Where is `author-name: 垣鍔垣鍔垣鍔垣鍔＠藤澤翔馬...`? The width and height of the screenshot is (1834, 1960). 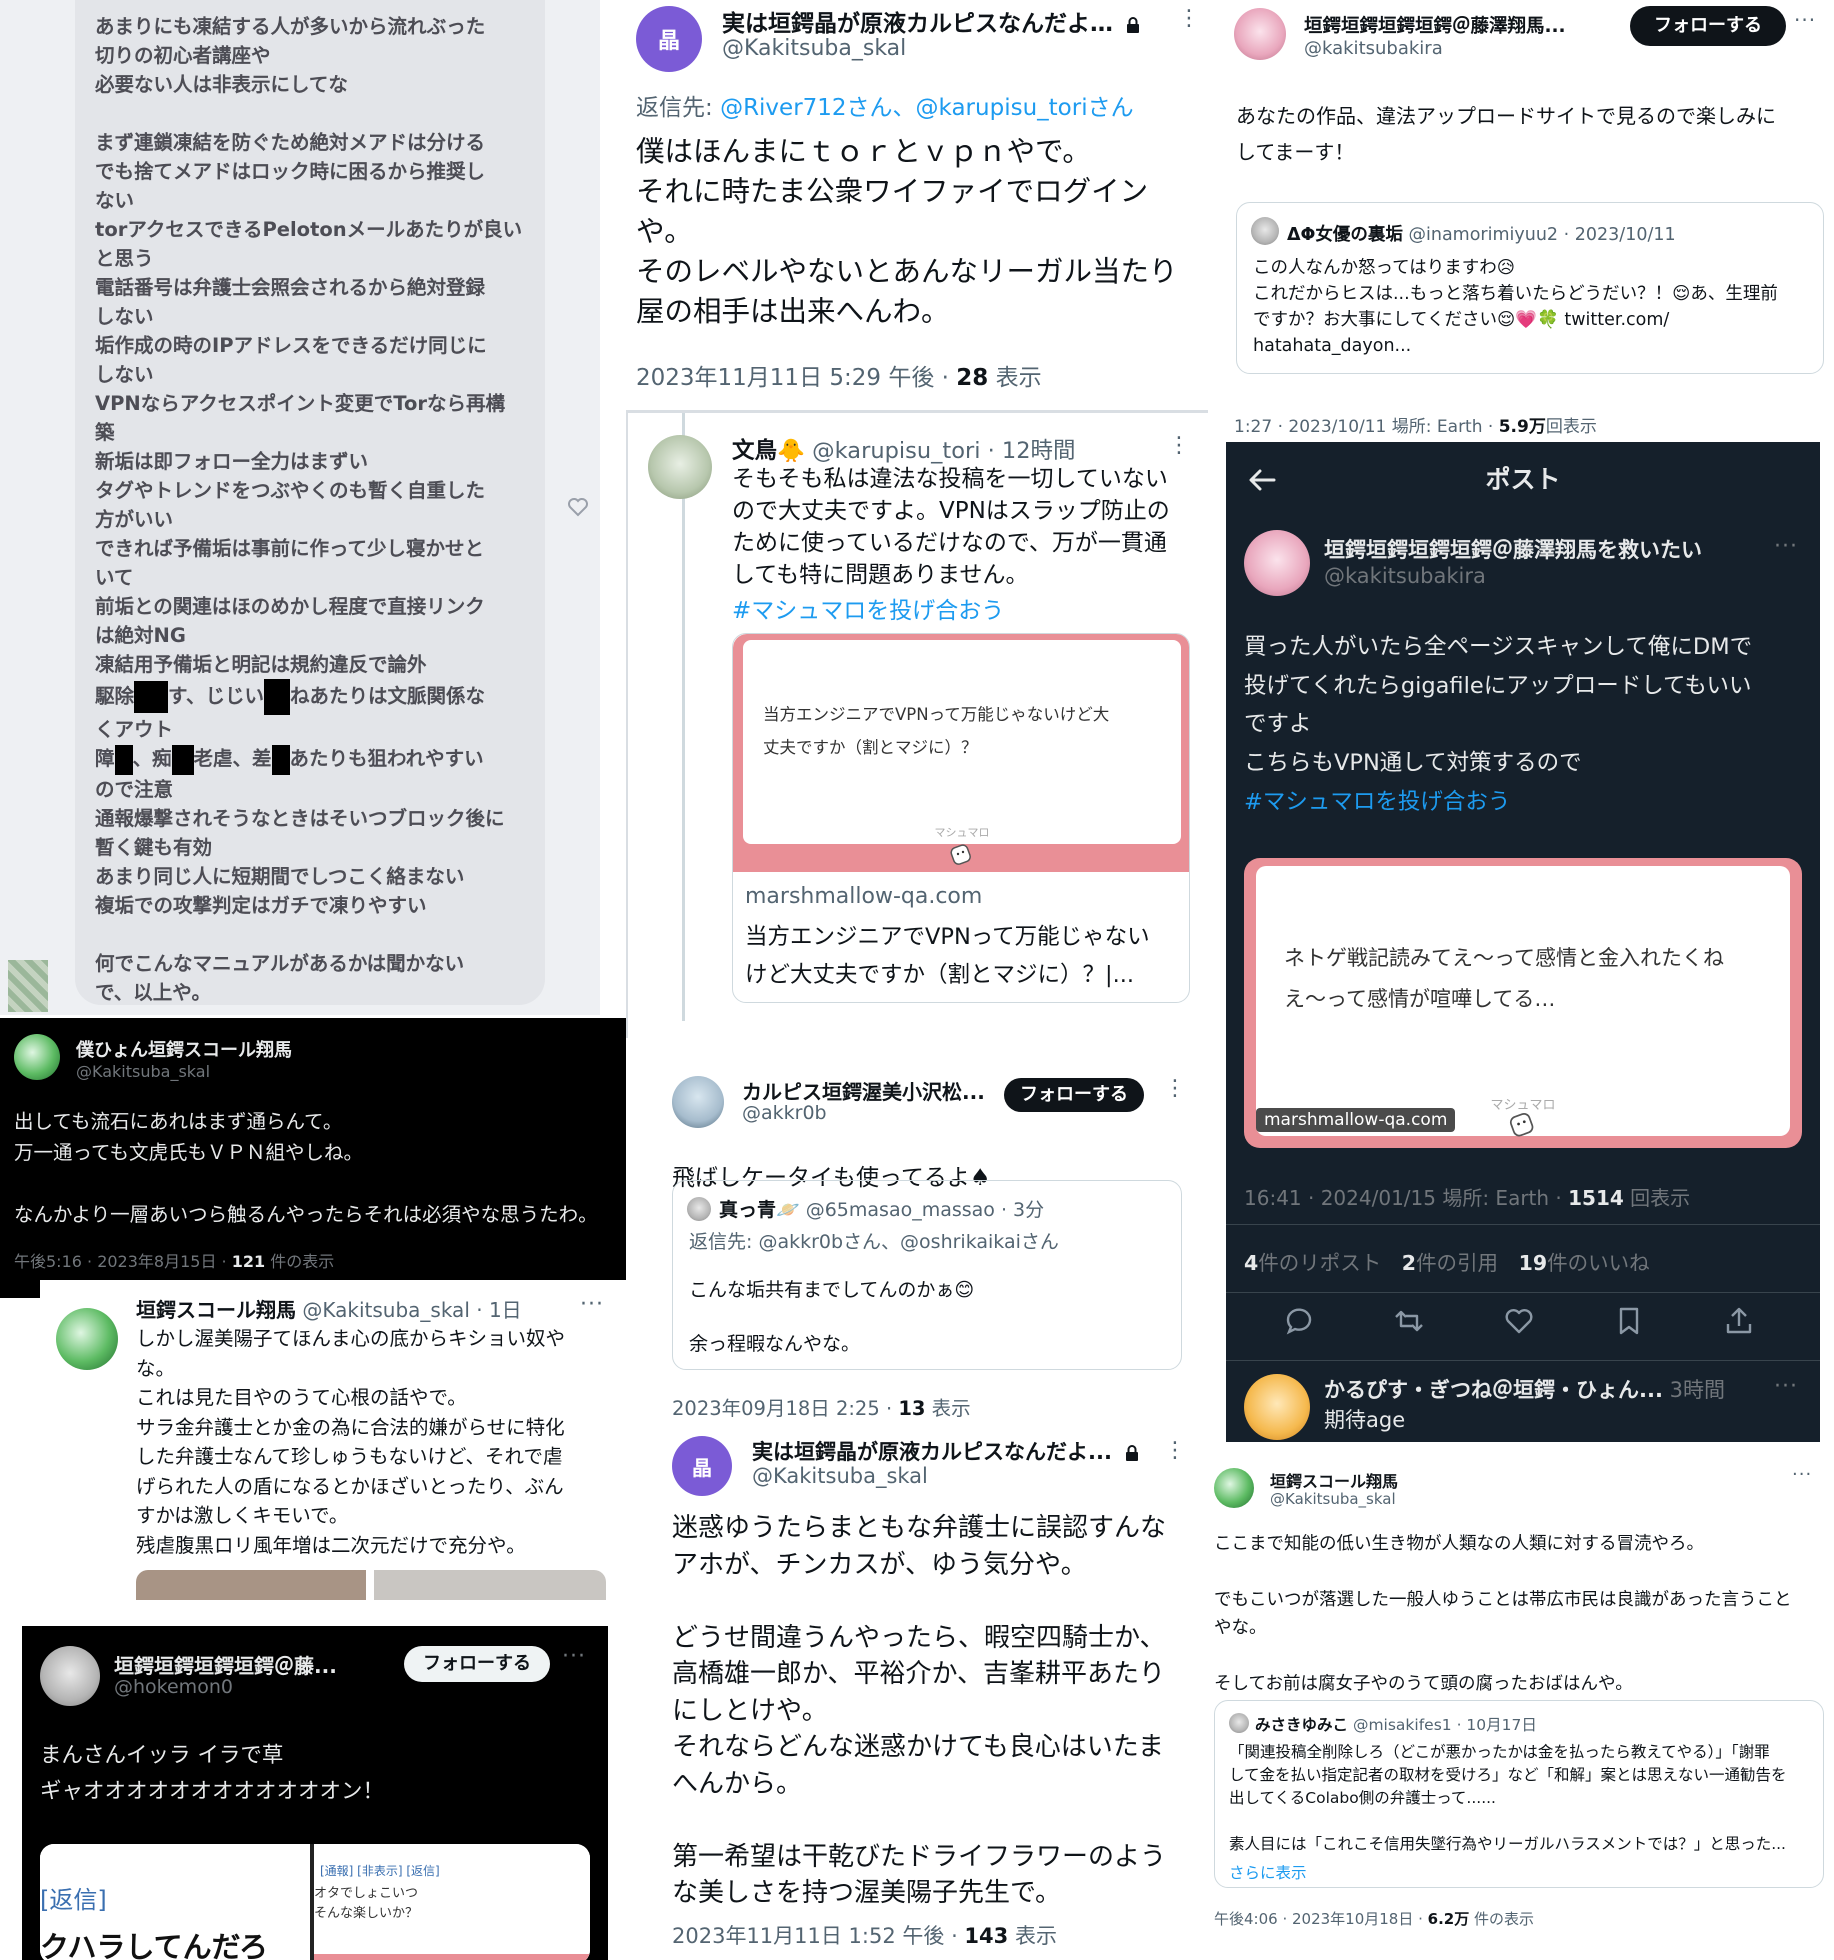 author-name: 垣鍔垣鍔垣鍔垣鍔＠藤澤翔馬... is located at coordinates (1435, 25).